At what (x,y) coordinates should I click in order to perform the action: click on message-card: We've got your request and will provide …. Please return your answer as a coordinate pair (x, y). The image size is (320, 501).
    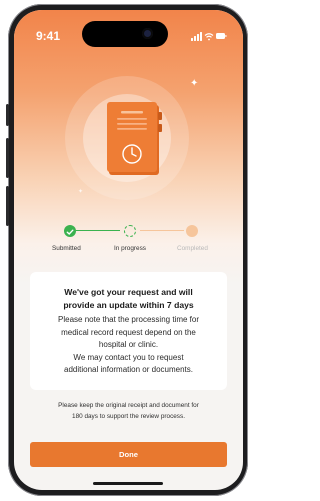
    Looking at the image, I should click on (128, 331).